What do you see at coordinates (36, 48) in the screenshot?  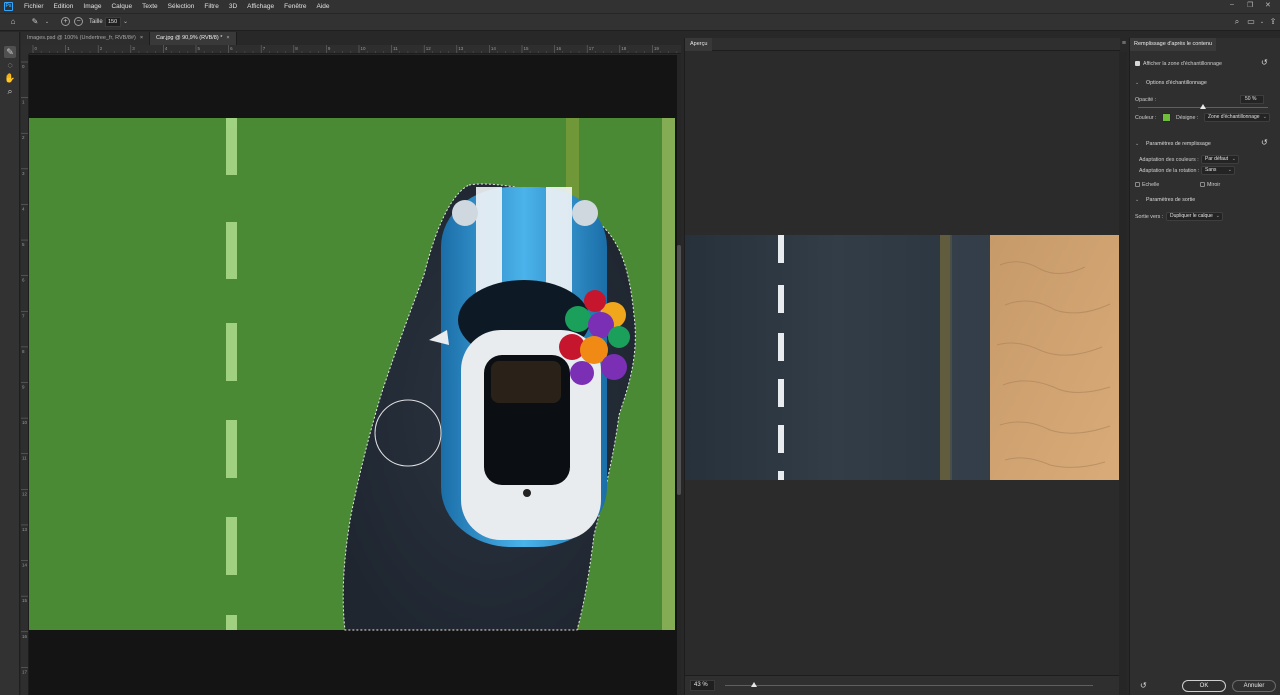 I see `ruler-label: 0` at bounding box center [36, 48].